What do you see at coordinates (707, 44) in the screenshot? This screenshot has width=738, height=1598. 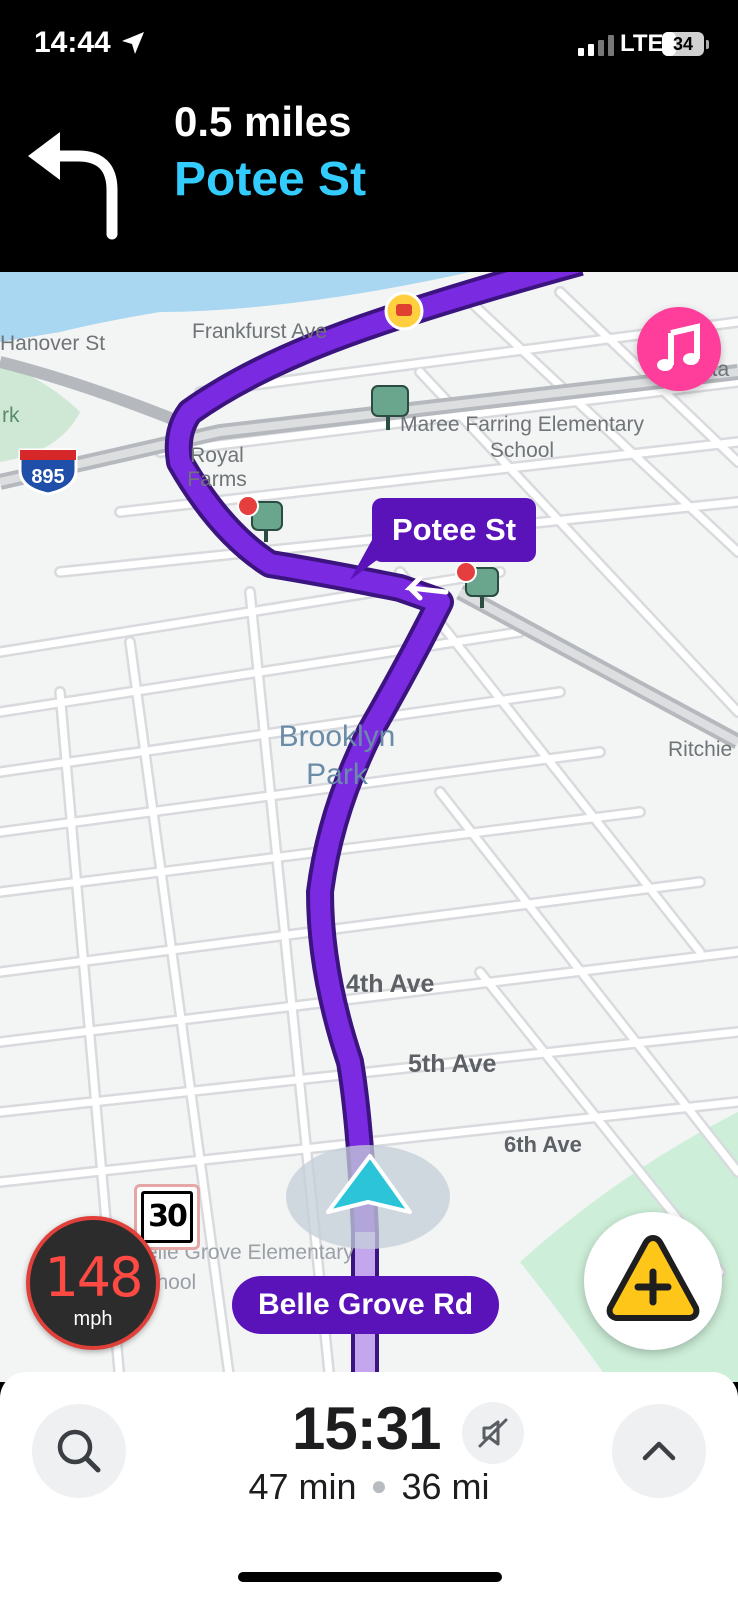 I see `battery-cap` at bounding box center [707, 44].